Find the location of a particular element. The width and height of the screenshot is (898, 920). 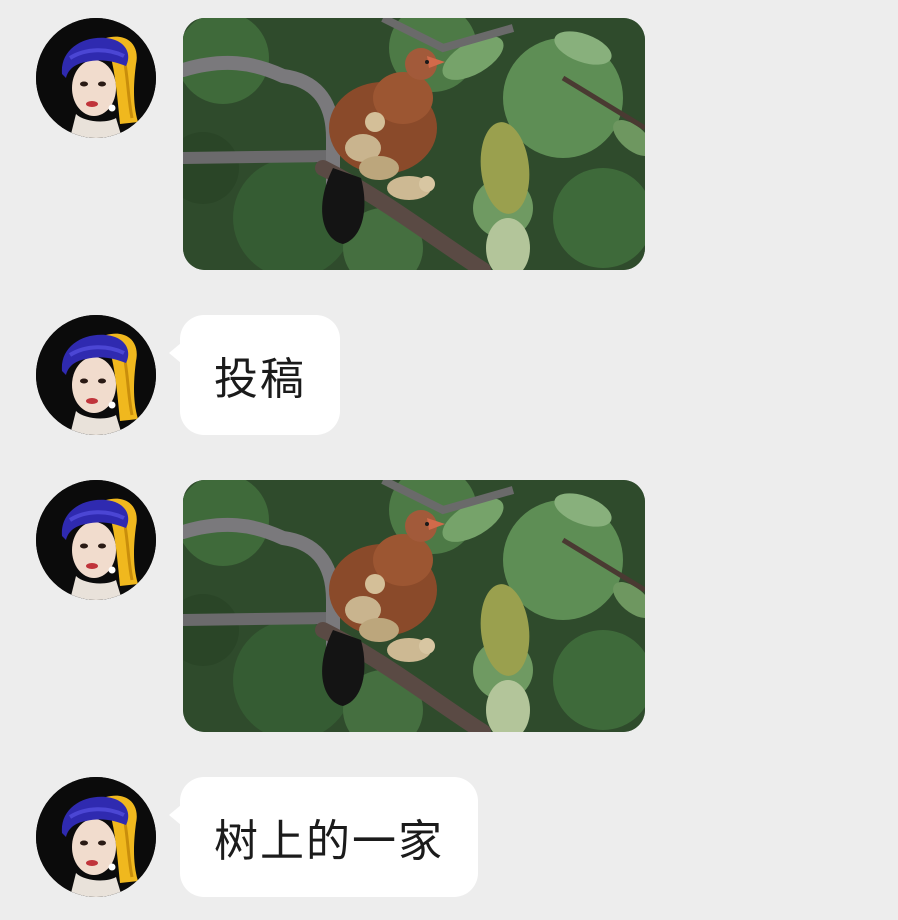

chat-message: 投稿 is located at coordinates (449, 375).